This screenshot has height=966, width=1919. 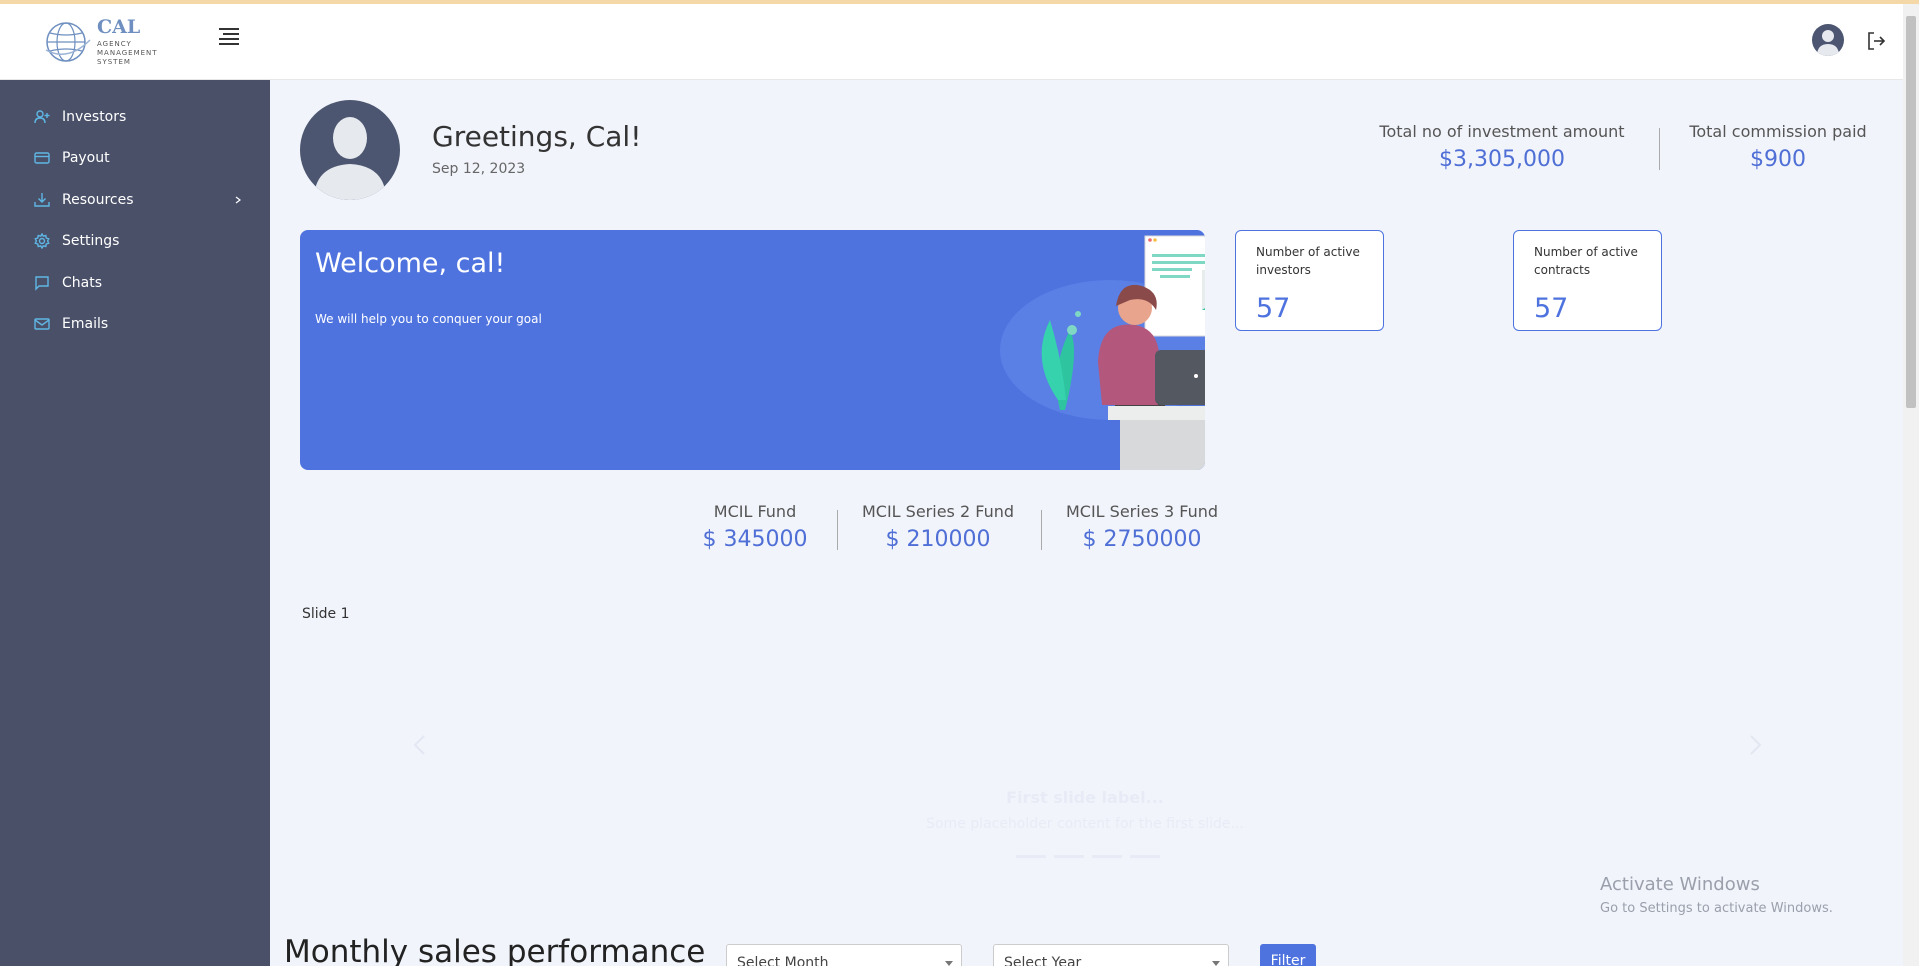 What do you see at coordinates (91, 241) in the screenshot?
I see `sidebar-item-label: Settings` at bounding box center [91, 241].